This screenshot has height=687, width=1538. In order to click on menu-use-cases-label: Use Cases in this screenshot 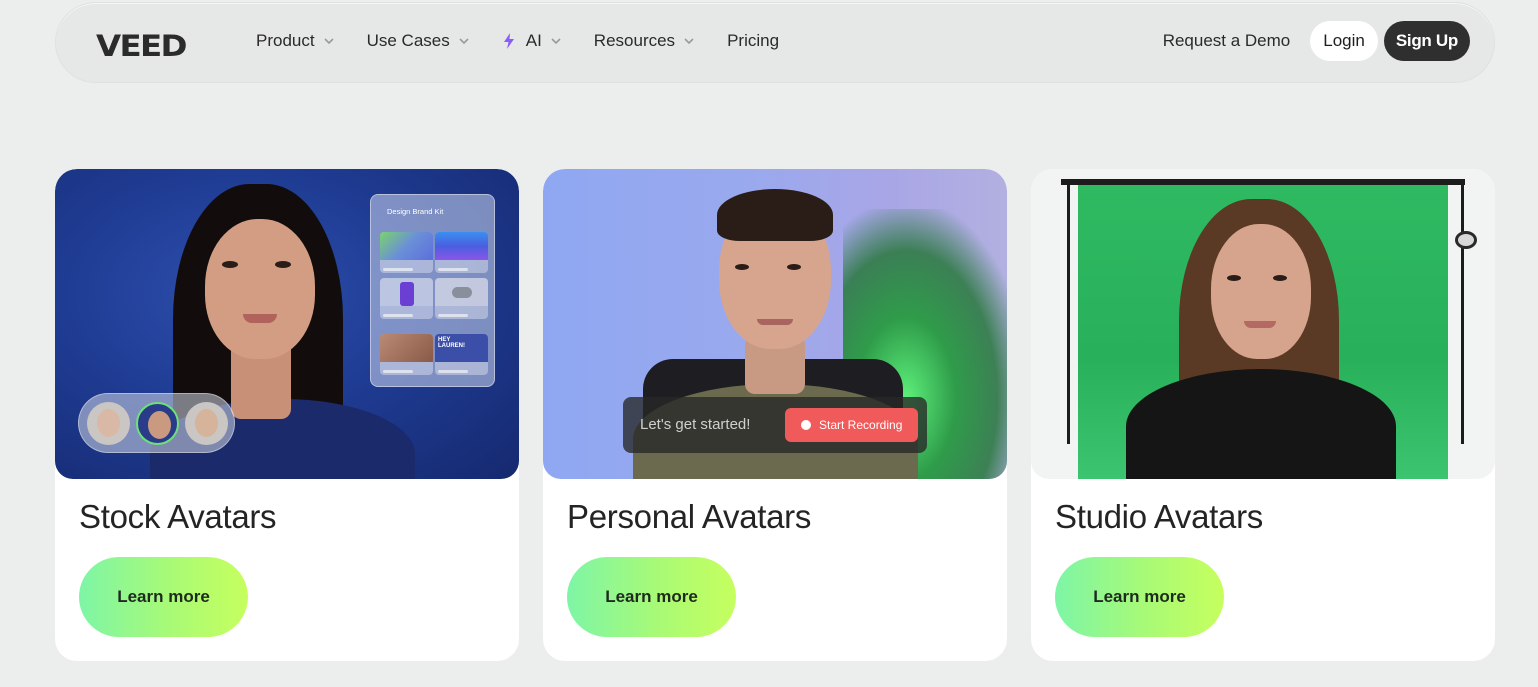, I will do `click(408, 40)`.